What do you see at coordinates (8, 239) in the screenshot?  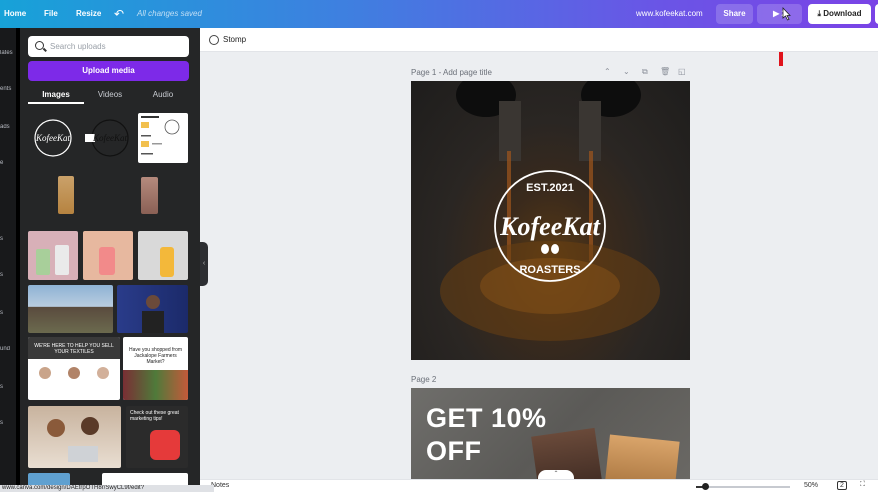 I see `rail-item-5: s` at bounding box center [8, 239].